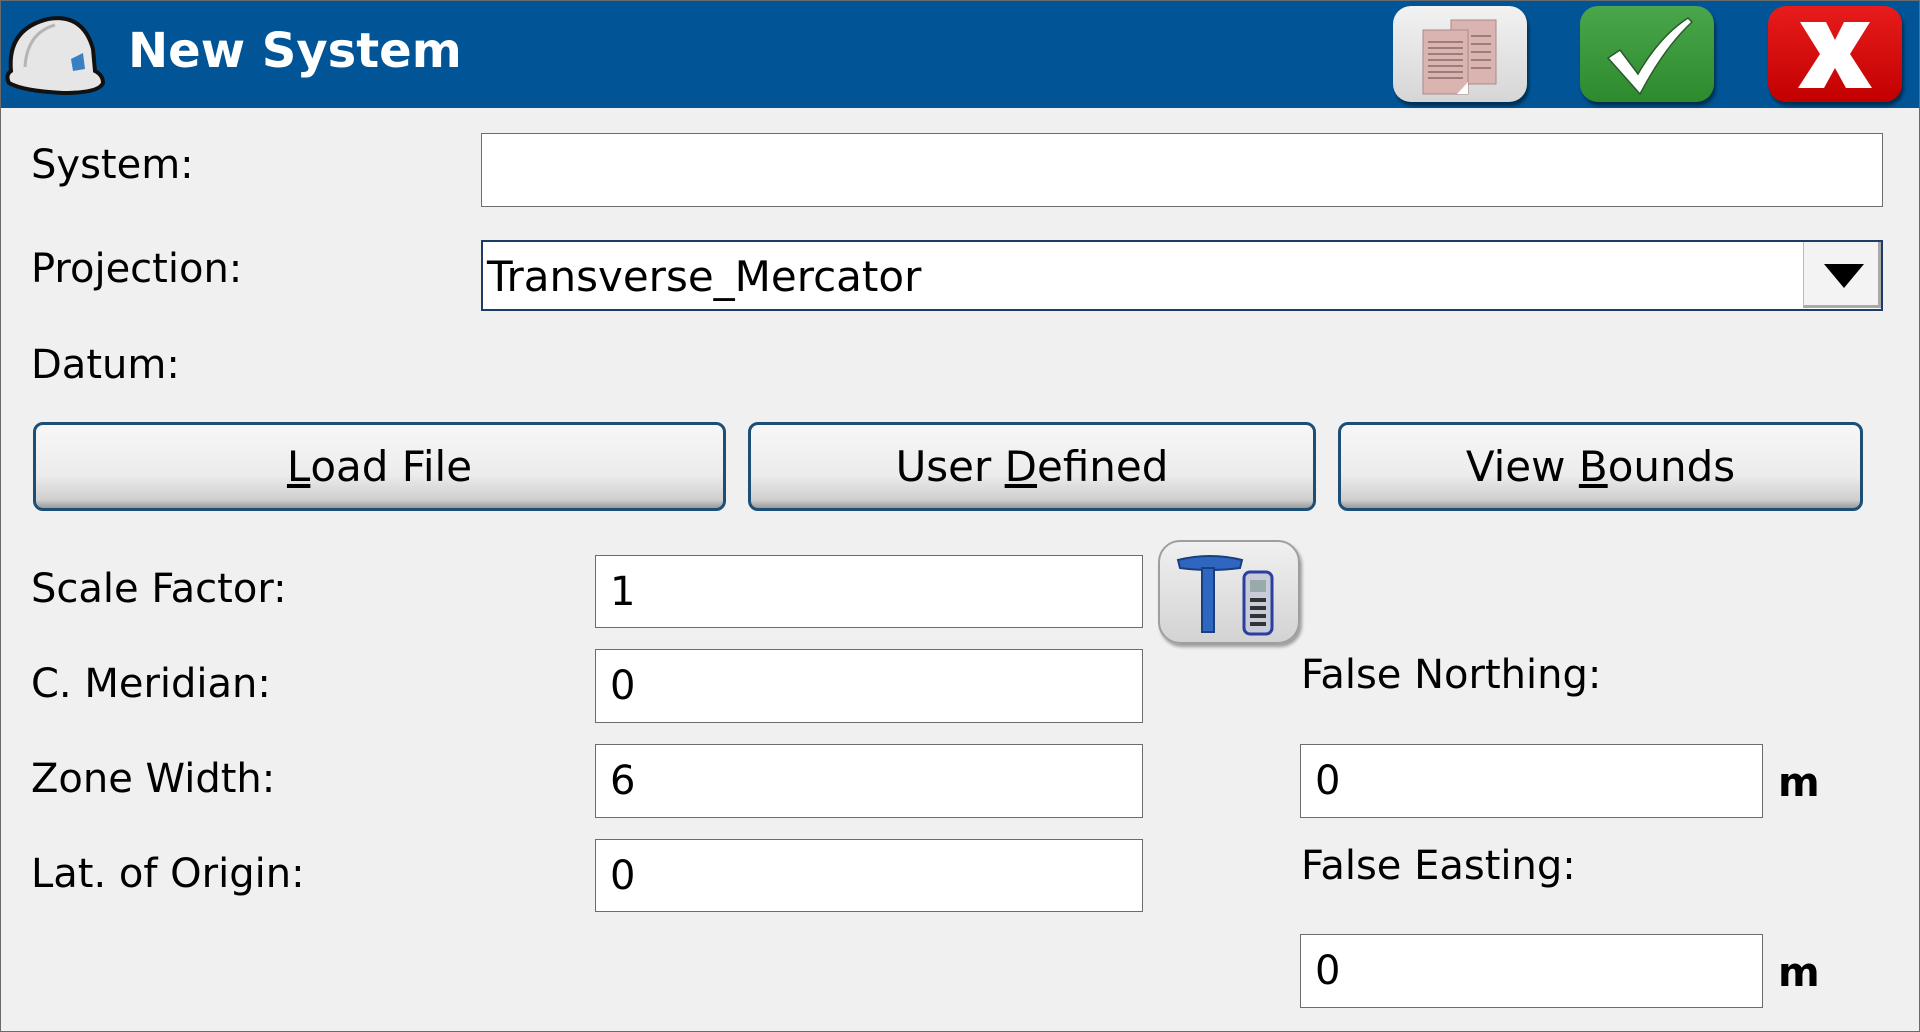 This screenshot has width=1920, height=1032. I want to click on copy-button, so click(1460, 54).